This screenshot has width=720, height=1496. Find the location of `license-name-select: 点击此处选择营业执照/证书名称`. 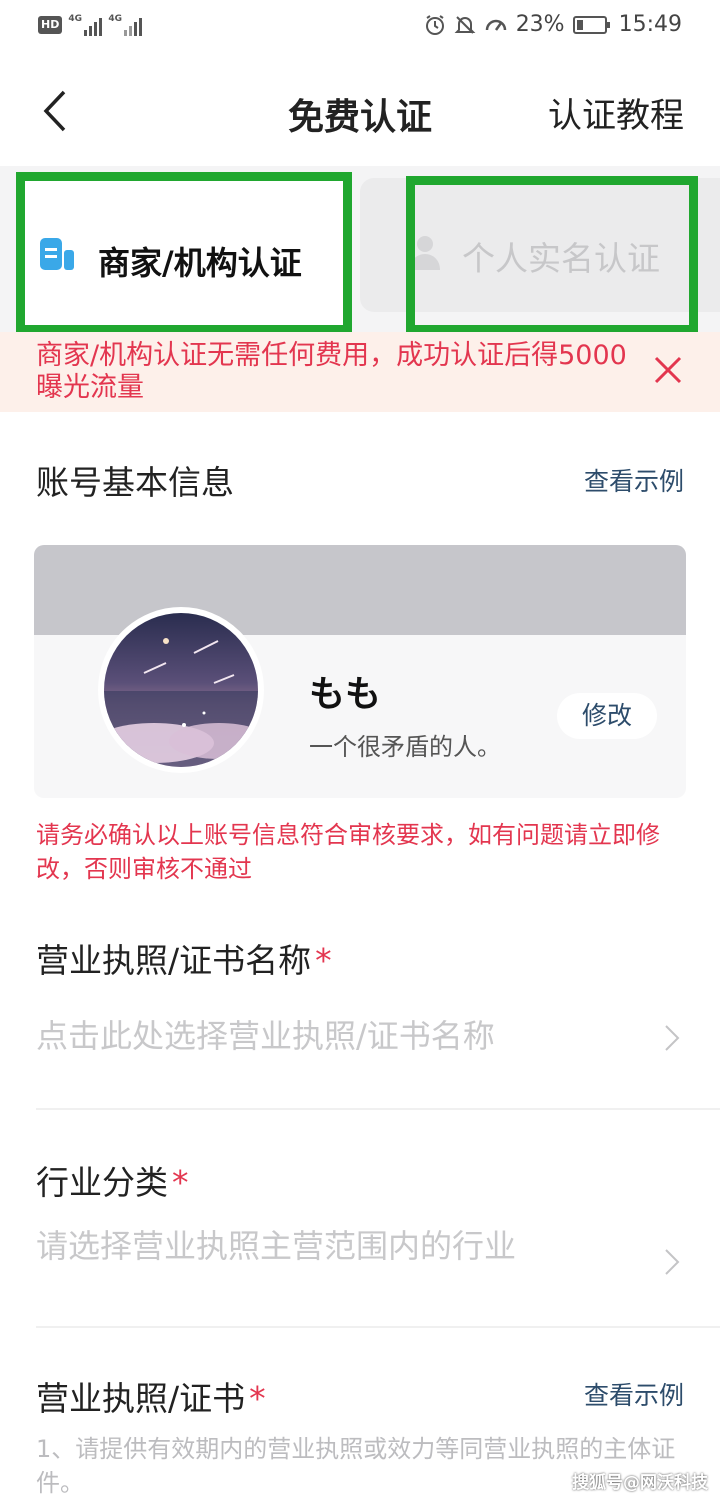

license-name-select: 点击此处选择营业执照/证书名称 is located at coordinates (265, 1036).